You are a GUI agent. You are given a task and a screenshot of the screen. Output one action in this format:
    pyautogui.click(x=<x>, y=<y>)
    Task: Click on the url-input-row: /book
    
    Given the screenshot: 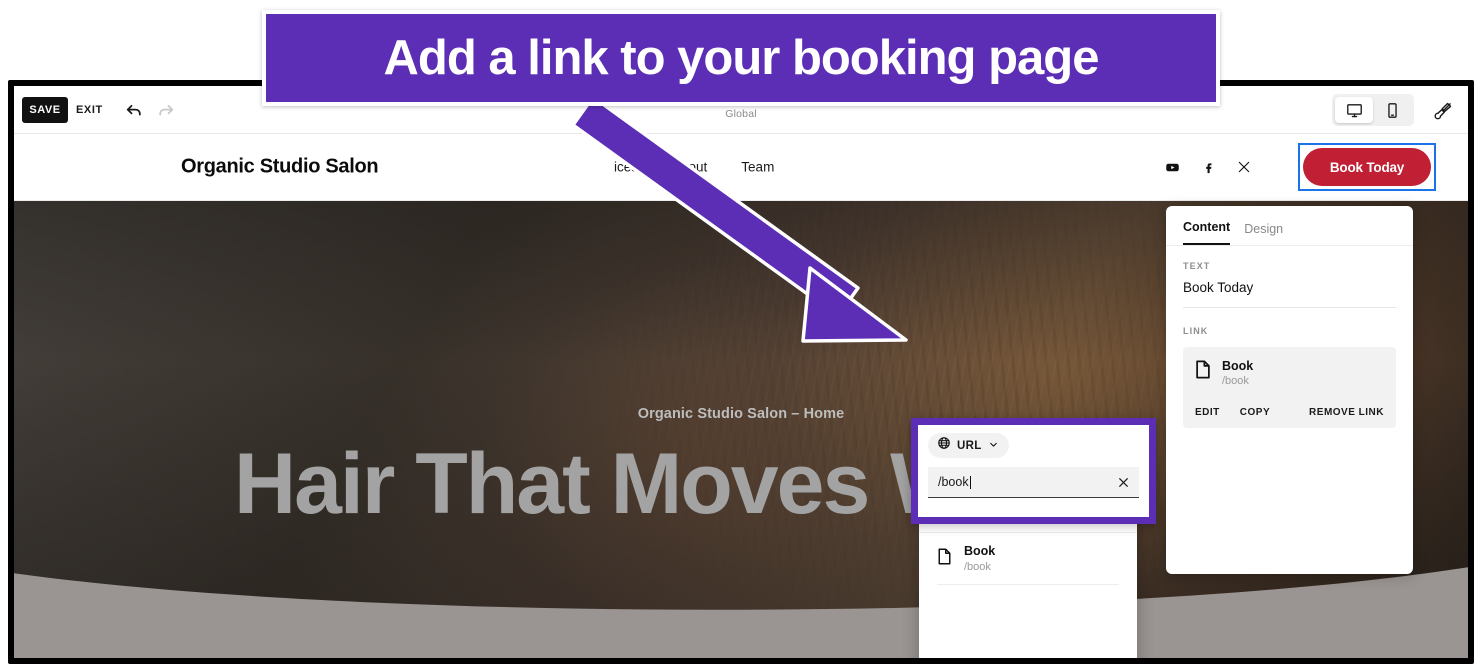 What is the action you would take?
    pyautogui.click(x=1033, y=482)
    